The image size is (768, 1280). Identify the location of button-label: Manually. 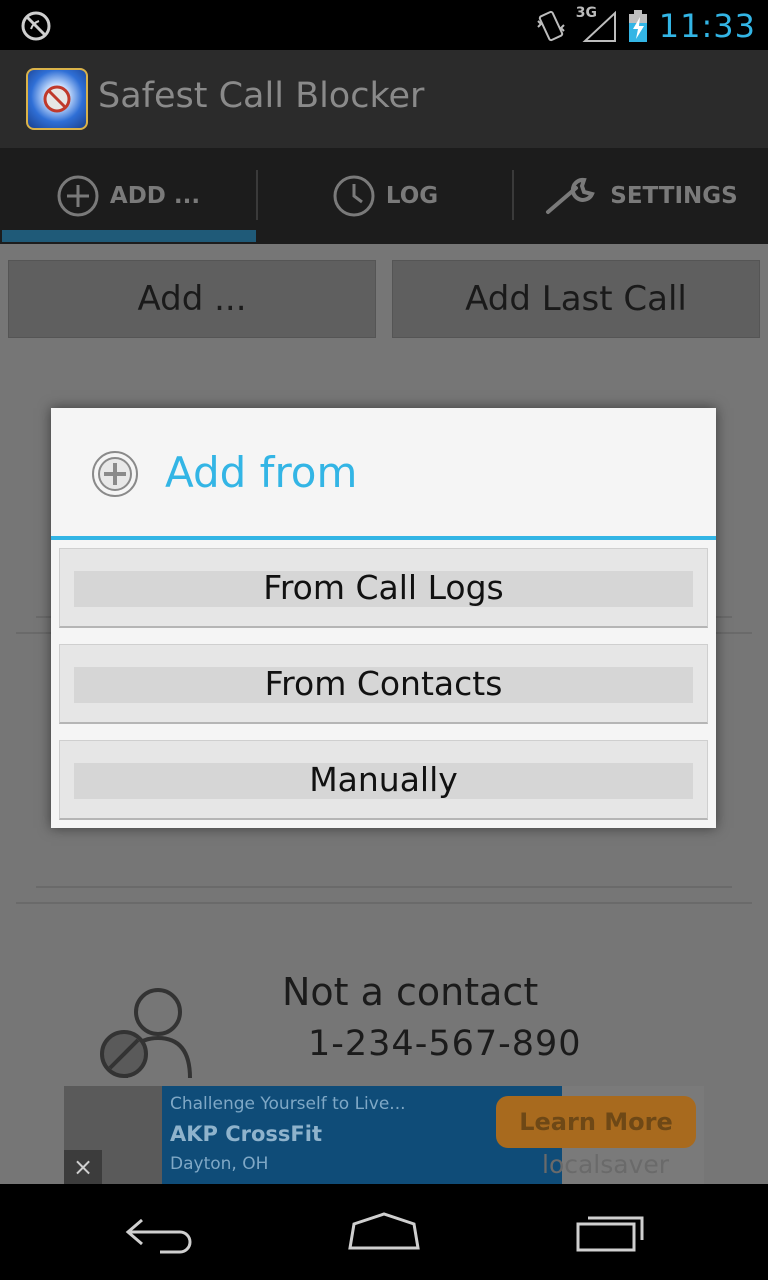
(383, 779).